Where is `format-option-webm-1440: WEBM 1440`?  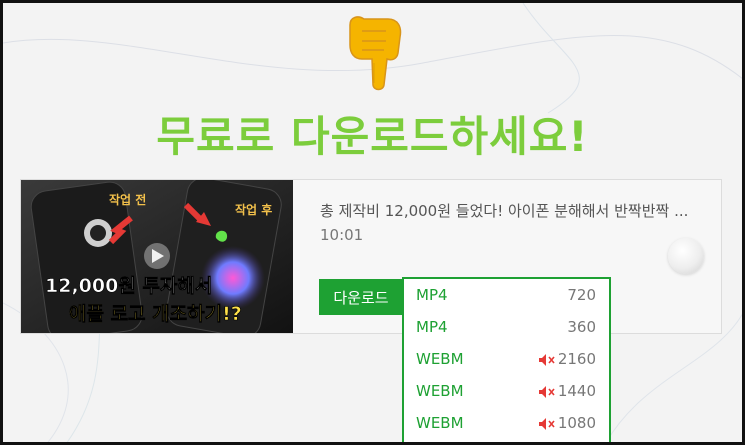
format-option-webm-1440: WEBM 1440 is located at coordinates (506, 391).